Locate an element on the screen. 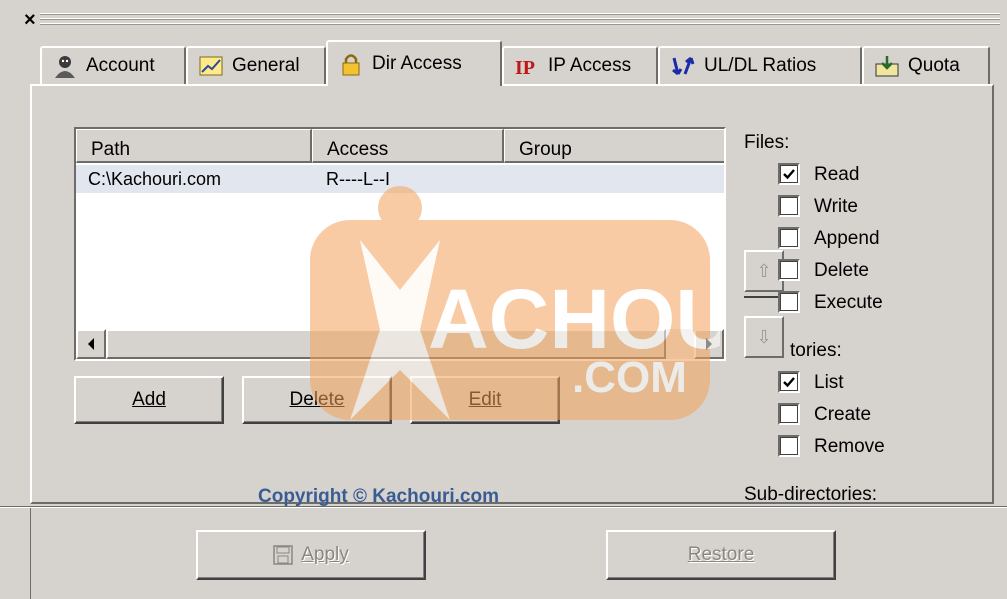 This screenshot has width=1007, height=599. add-button: Add is located at coordinates (149, 400).